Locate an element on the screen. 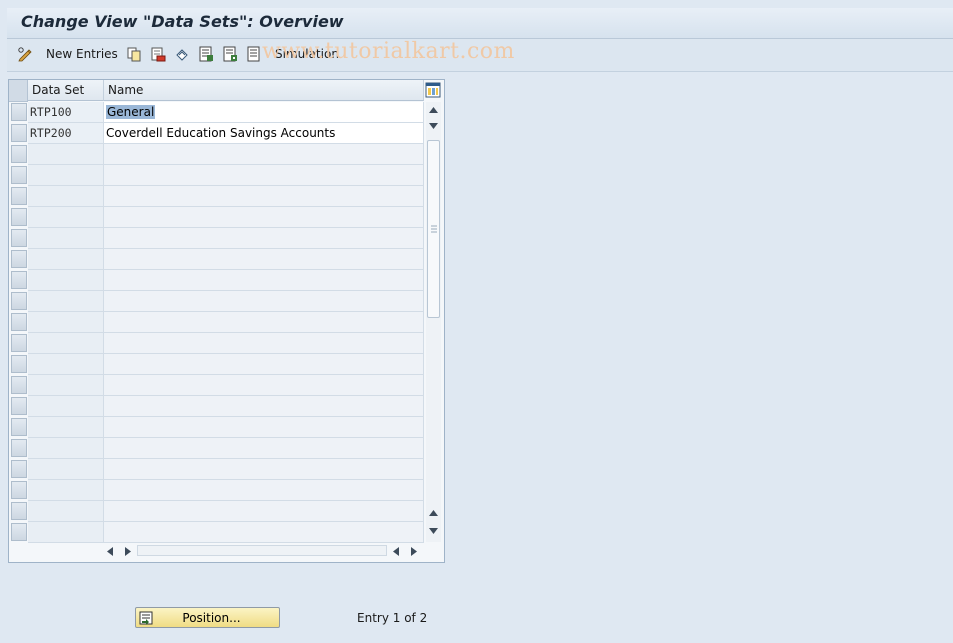 The width and height of the screenshot is (953, 643). scroll-up-button is located at coordinates (433, 110).